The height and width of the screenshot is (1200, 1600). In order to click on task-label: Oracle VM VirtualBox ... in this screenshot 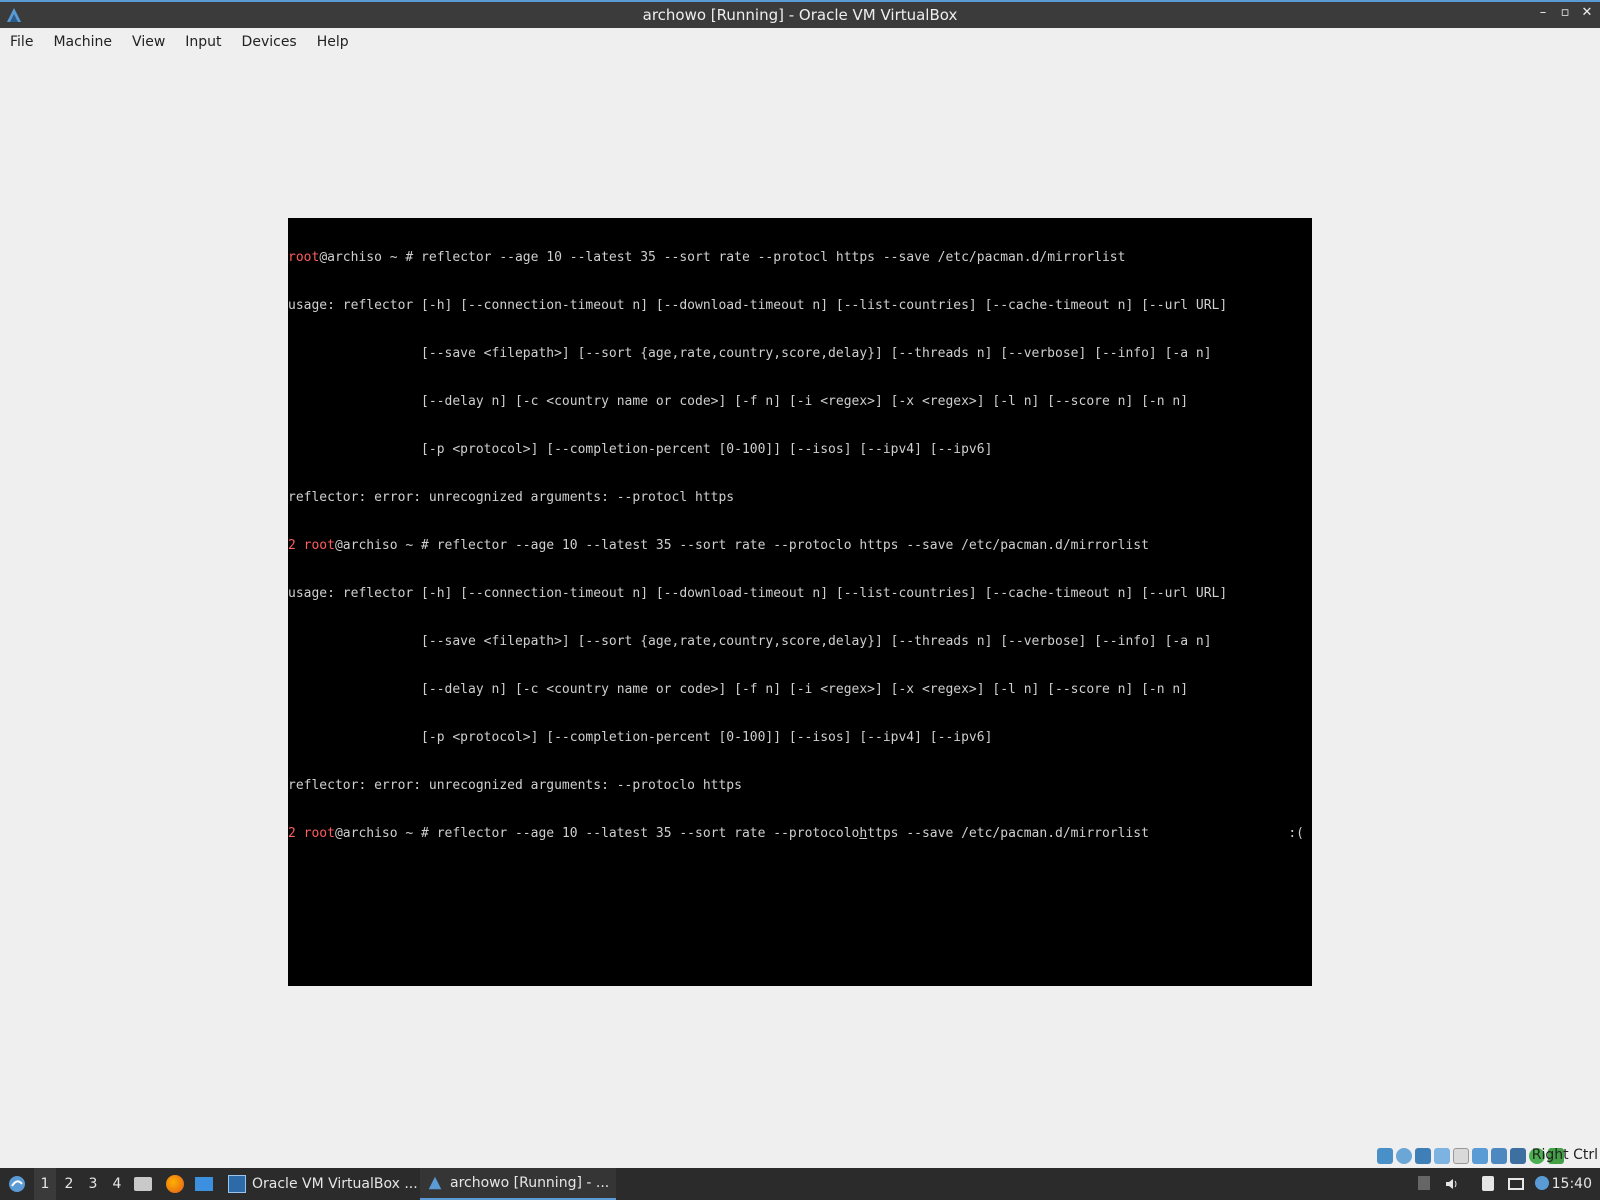, I will do `click(335, 1184)`.